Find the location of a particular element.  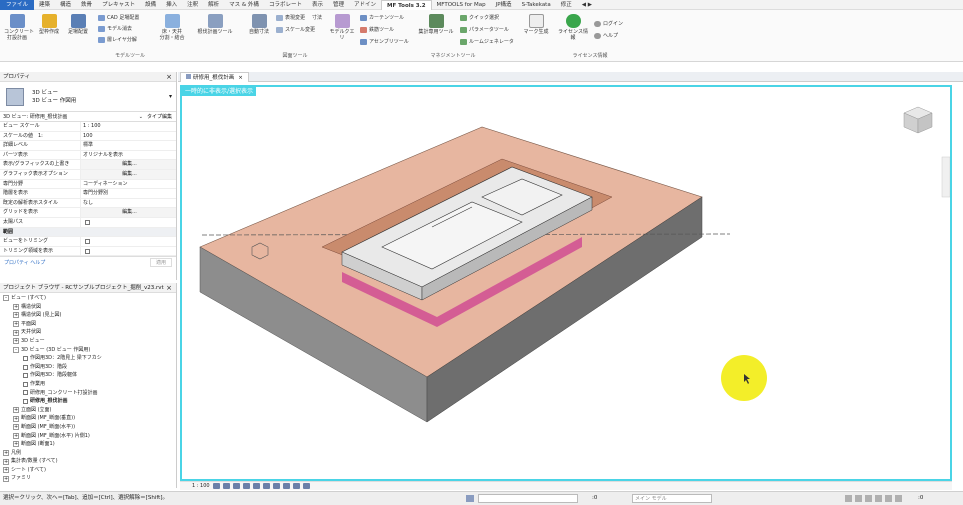

ribbon-tab: 建築 is located at coordinates (44, 5).